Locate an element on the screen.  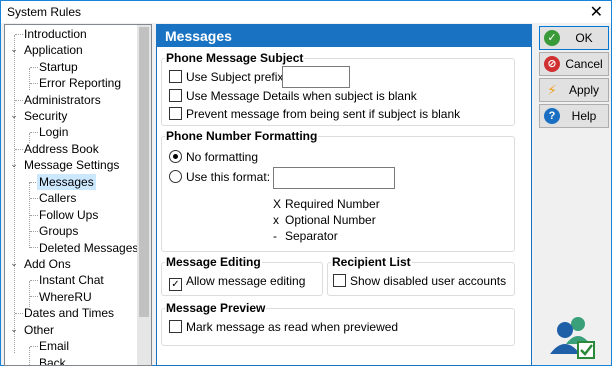
legend-text: Optional Number is located at coordinates (330, 220).